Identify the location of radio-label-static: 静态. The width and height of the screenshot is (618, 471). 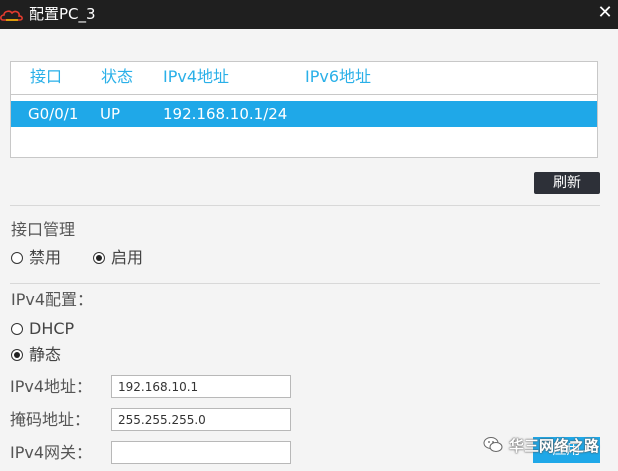
(45, 354).